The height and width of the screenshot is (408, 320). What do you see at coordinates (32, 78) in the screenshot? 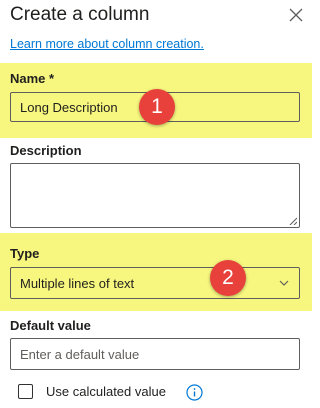
I see `name-label: Name *` at bounding box center [32, 78].